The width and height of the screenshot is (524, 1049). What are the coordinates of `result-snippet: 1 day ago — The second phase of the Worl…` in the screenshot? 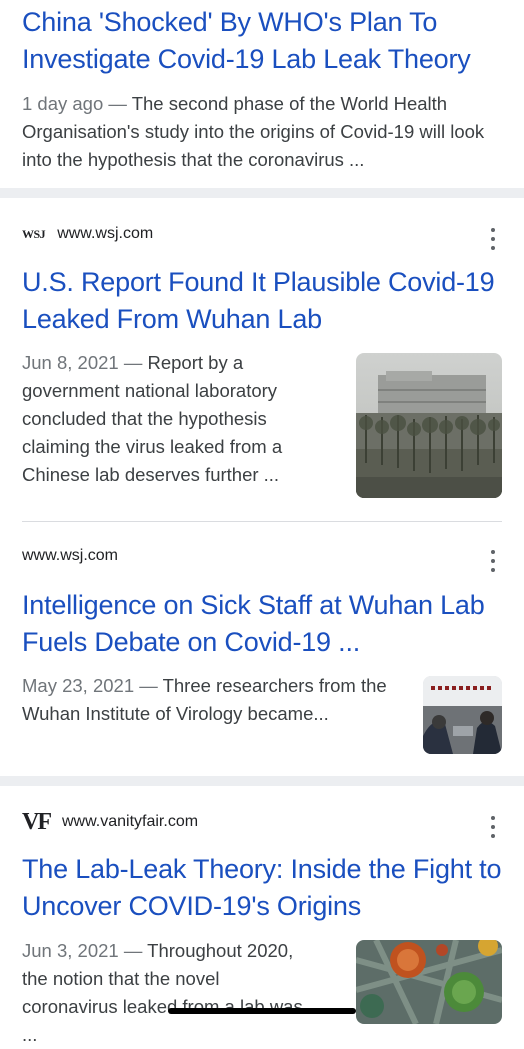 It's located at (257, 132).